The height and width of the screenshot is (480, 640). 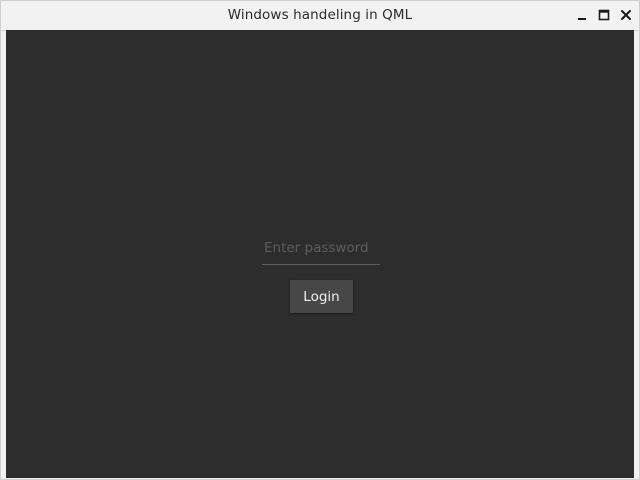 What do you see at coordinates (582, 15) in the screenshot?
I see `minimize-icon` at bounding box center [582, 15].